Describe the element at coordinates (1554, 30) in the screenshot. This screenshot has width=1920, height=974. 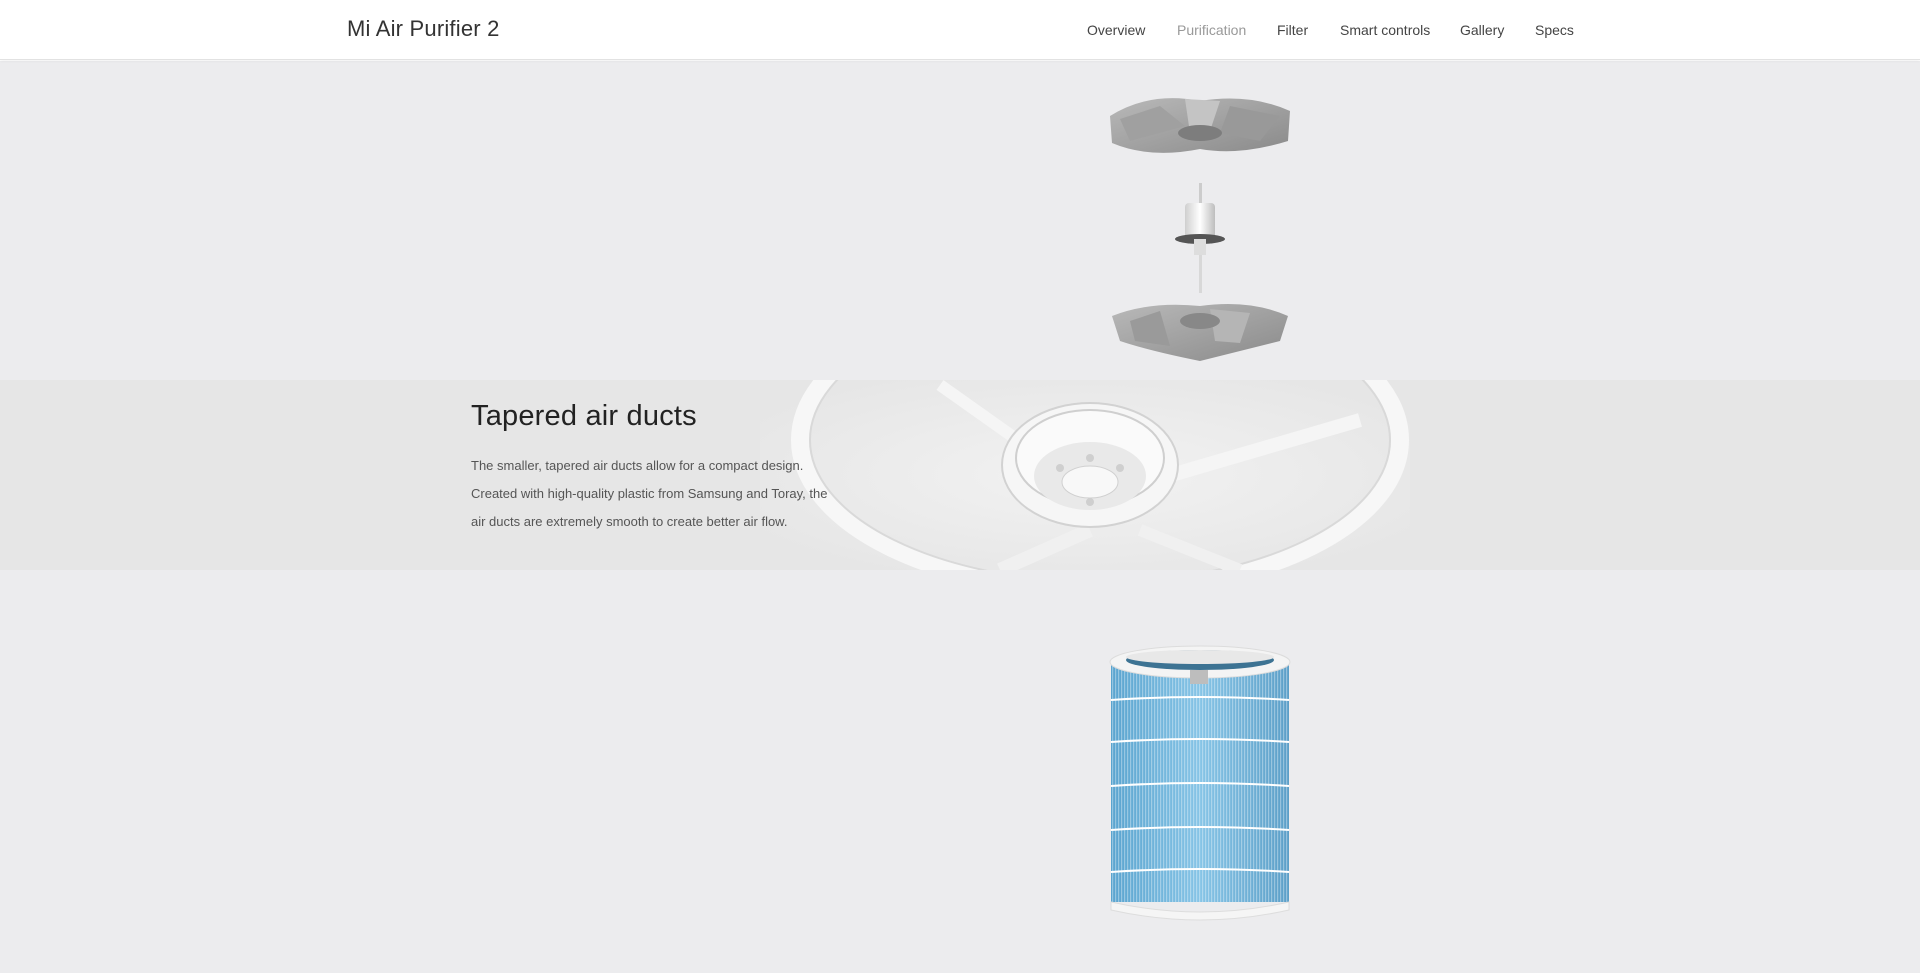
I see `nav-specs: Specs` at that location.